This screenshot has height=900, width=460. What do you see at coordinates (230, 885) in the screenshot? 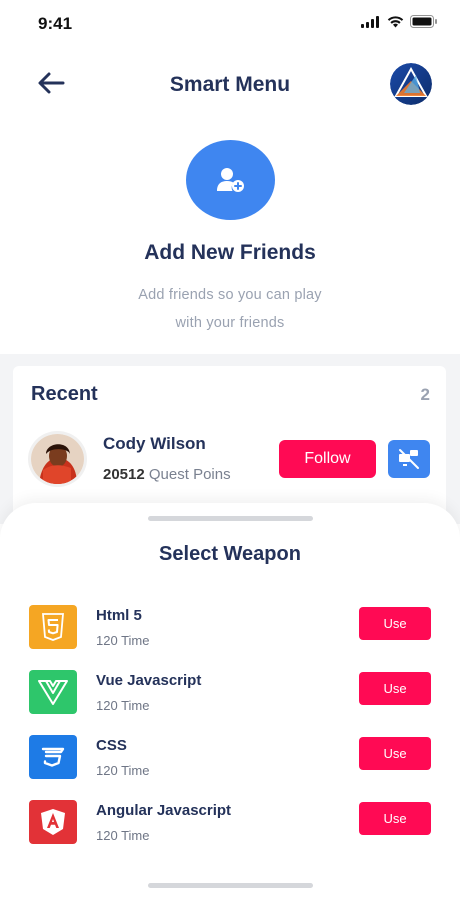
I see `home-indicator` at bounding box center [230, 885].